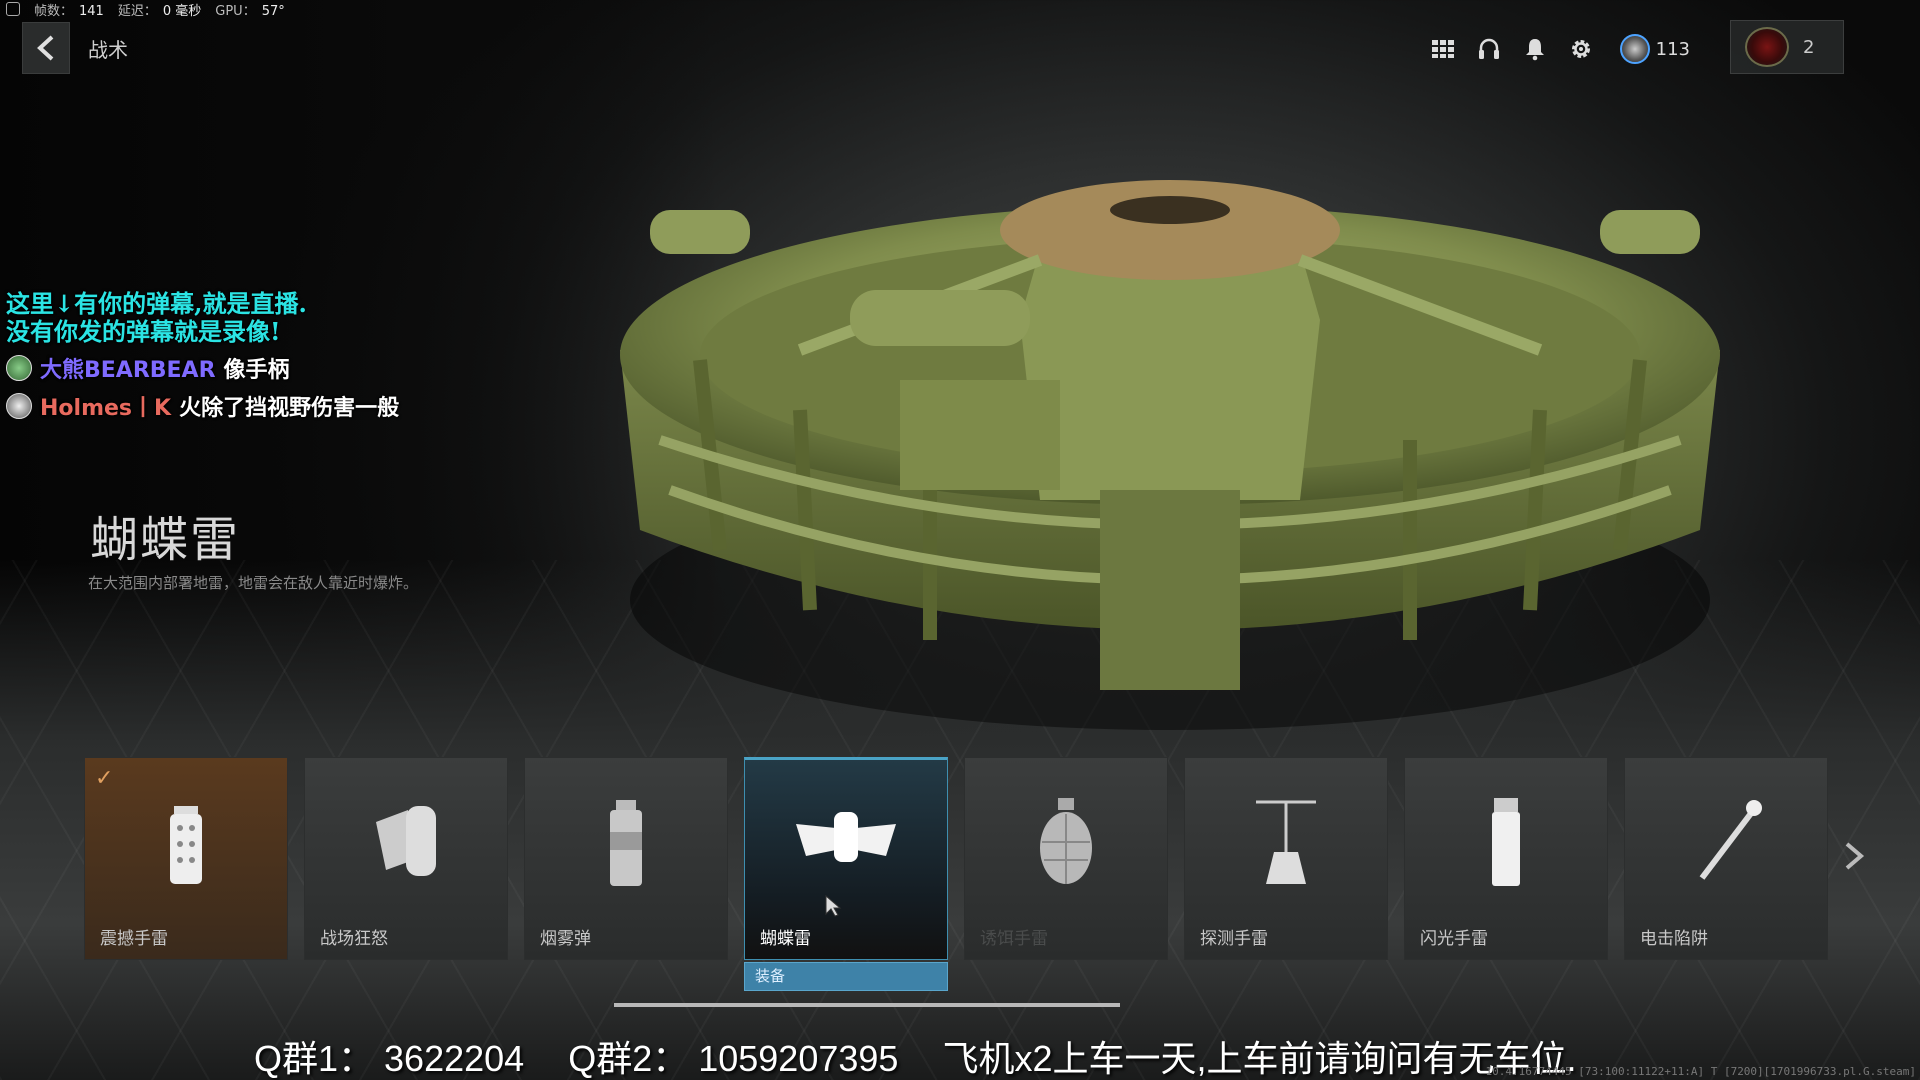 This screenshot has width=1920, height=1080. What do you see at coordinates (104, 778) in the screenshot?
I see `checkmark-icon: ✓` at bounding box center [104, 778].